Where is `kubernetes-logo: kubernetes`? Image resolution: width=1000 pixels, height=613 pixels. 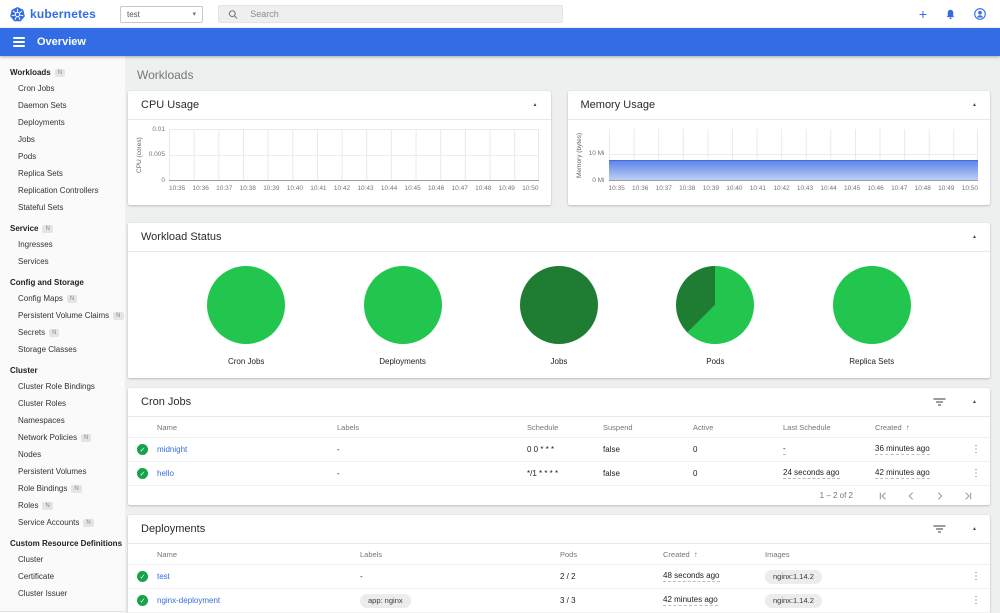
kubernetes-logo: kubernetes is located at coordinates (60, 14).